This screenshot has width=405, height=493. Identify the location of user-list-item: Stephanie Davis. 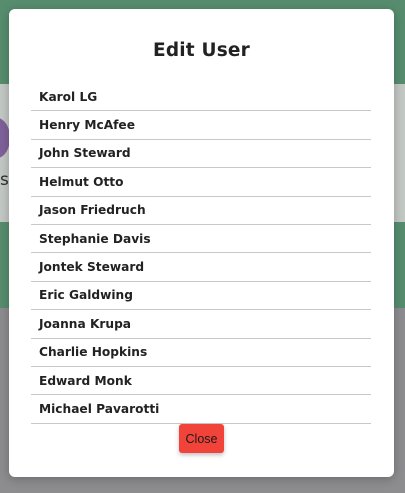
(201, 239).